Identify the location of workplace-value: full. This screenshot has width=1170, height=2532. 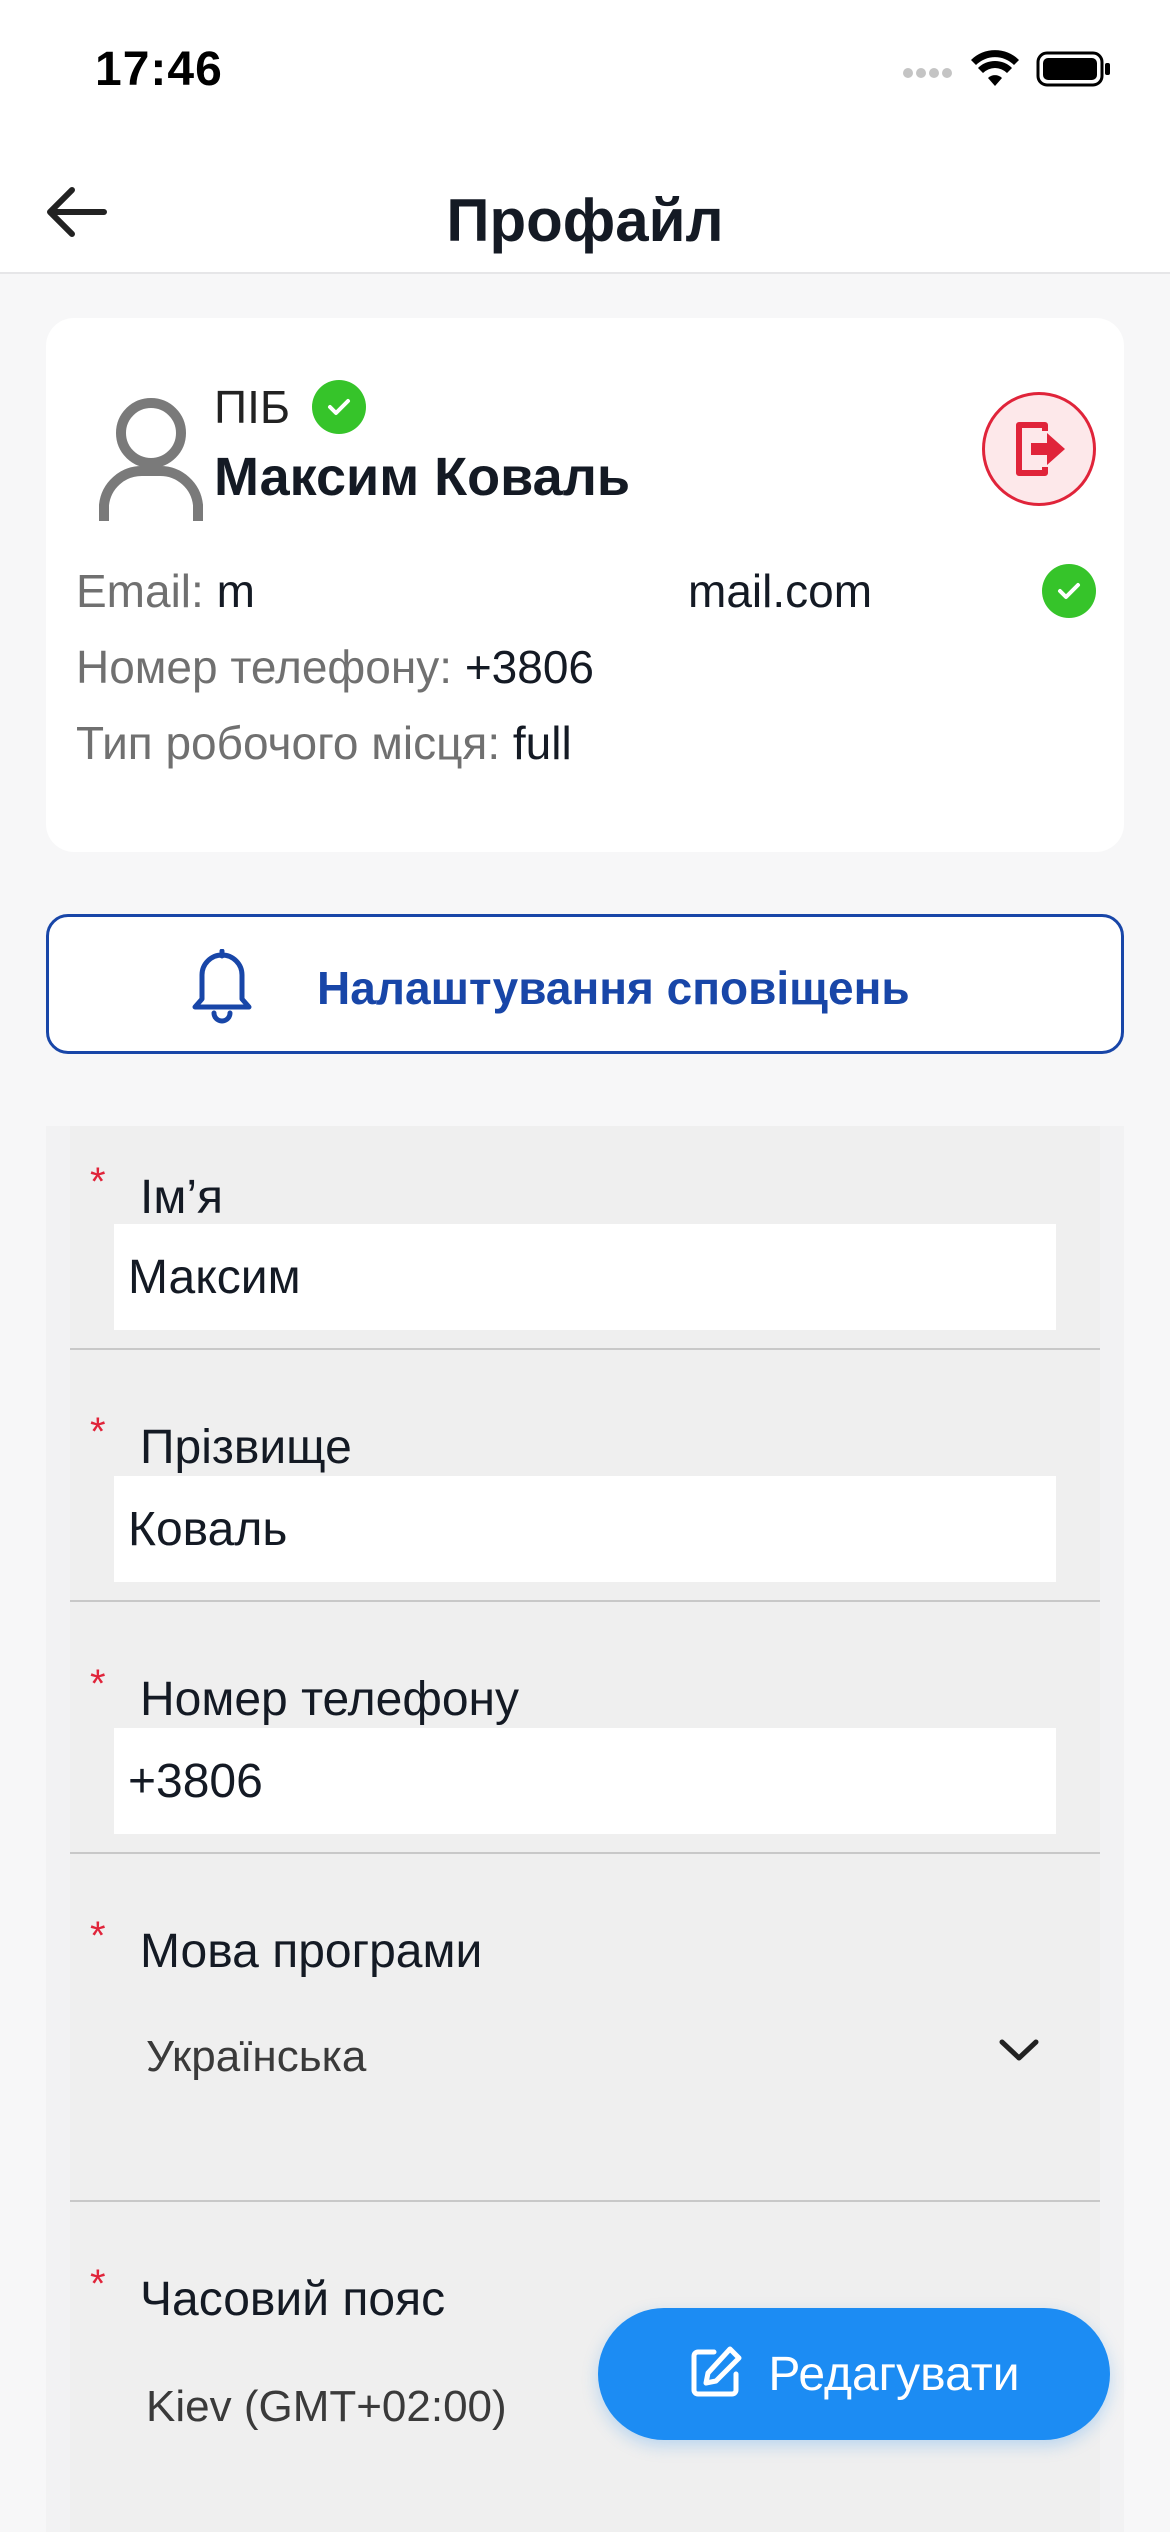
(542, 743).